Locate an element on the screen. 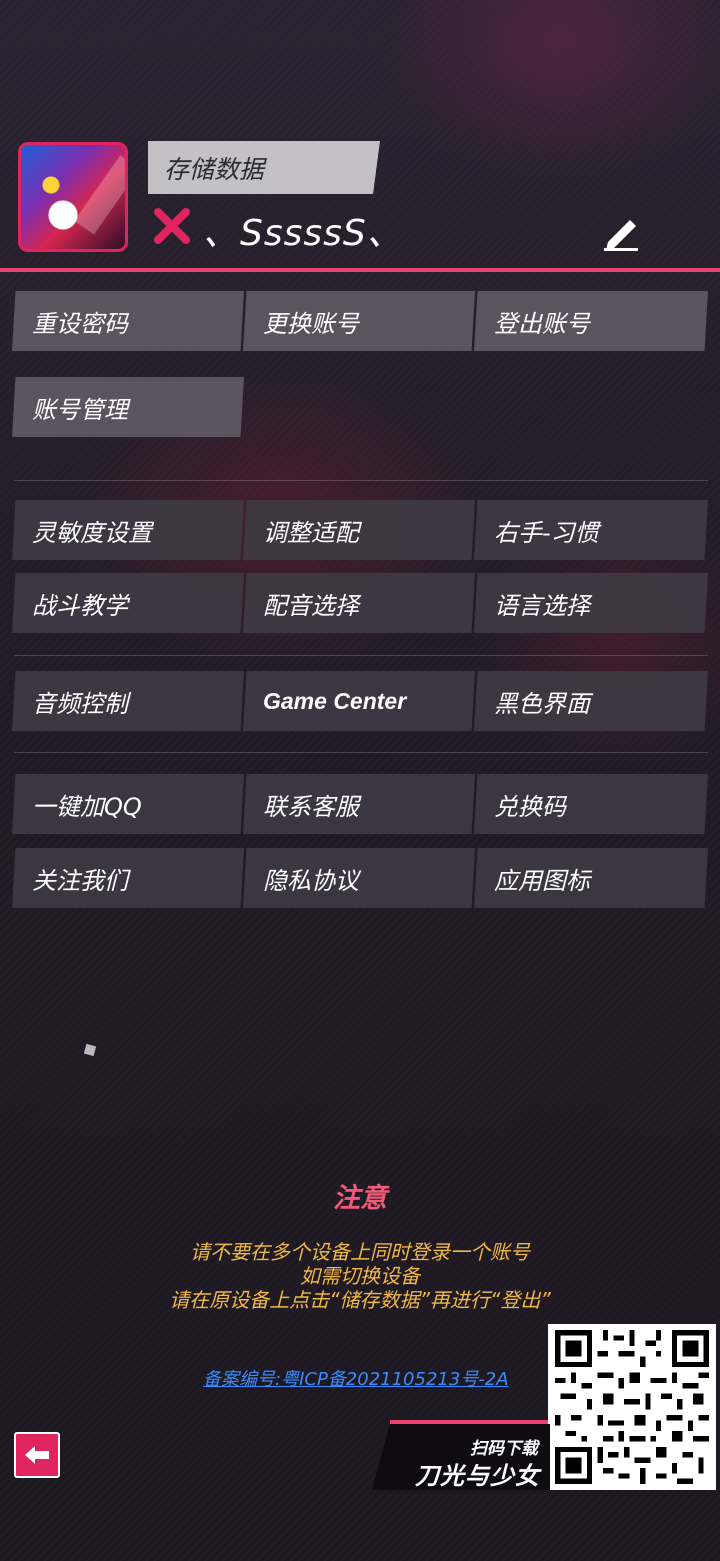  button-label: 右手-习惯 is located at coordinates (546, 532).